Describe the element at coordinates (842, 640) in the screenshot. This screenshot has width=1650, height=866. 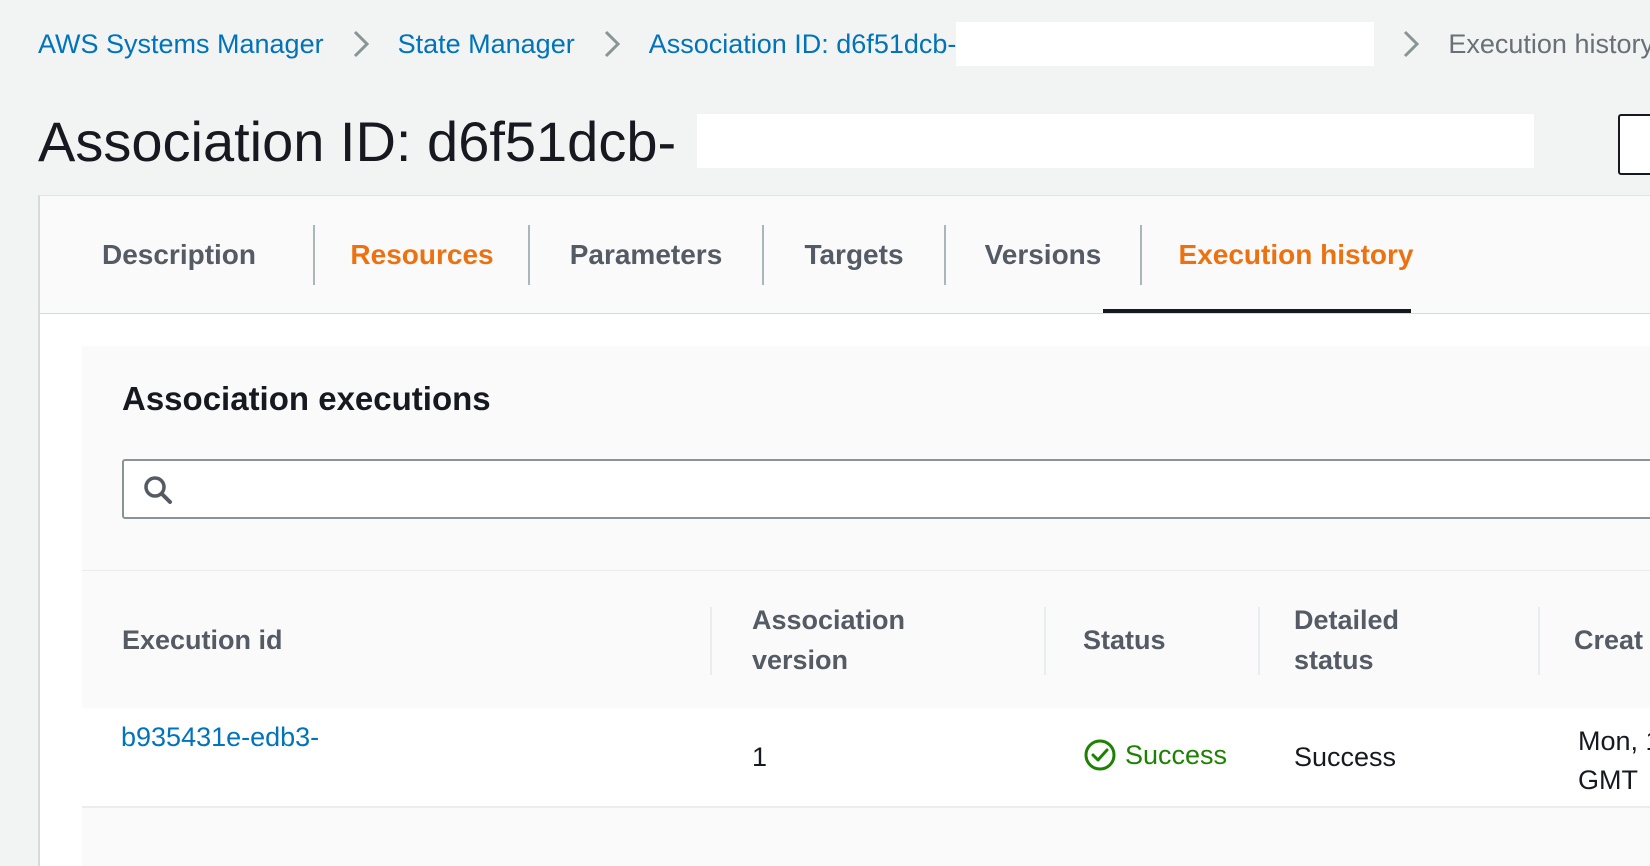
I see `column-header-association-version: Association version` at that location.